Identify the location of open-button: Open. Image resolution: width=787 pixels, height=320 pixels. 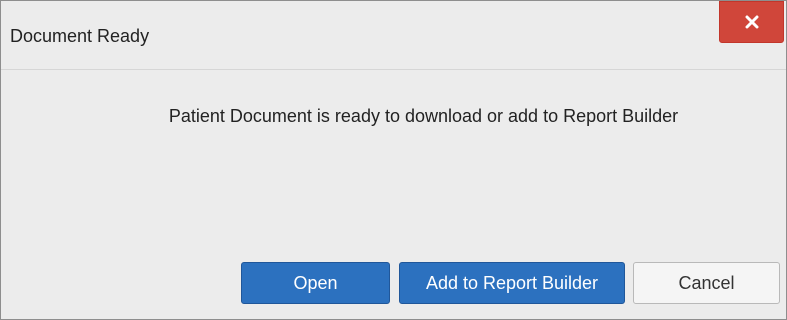
(315, 283).